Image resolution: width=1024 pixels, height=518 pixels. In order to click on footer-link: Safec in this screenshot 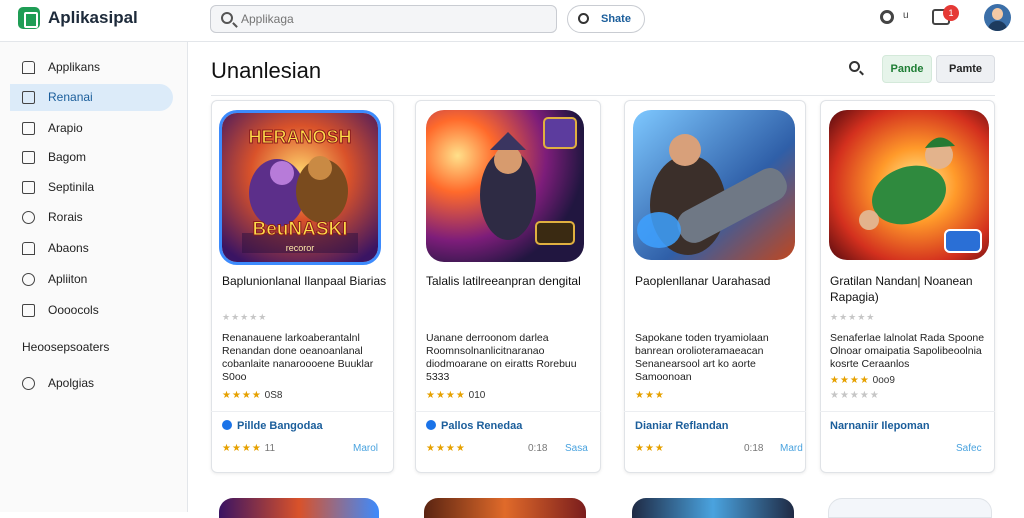, I will do `click(969, 448)`.